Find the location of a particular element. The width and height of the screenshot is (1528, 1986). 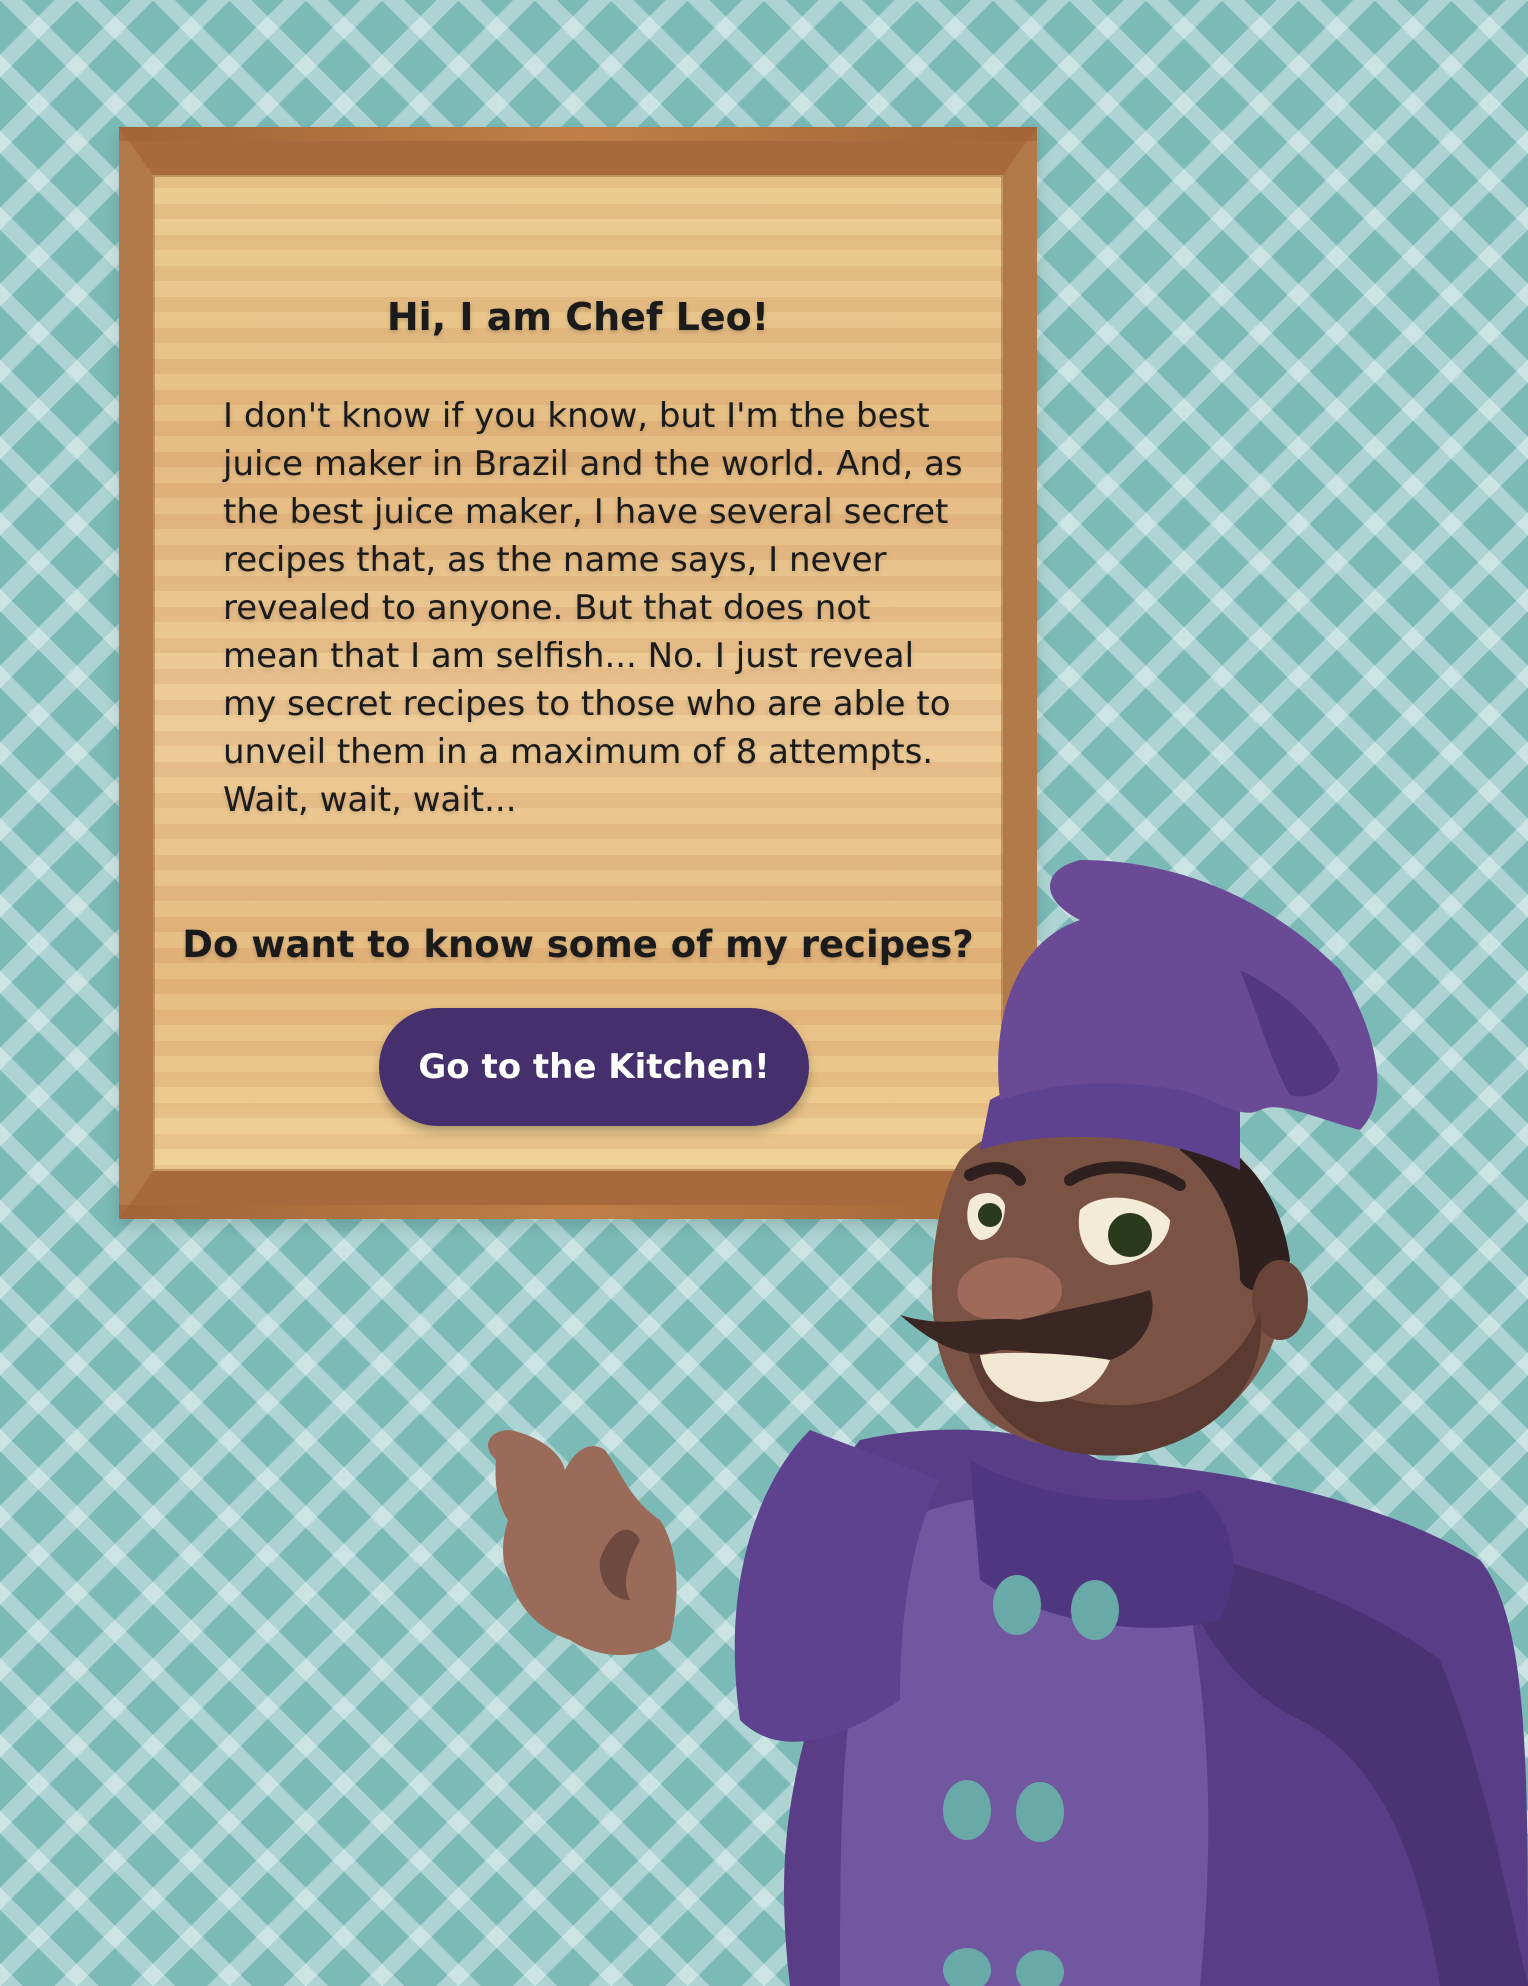

chef-pupil-left is located at coordinates (990, 1215).